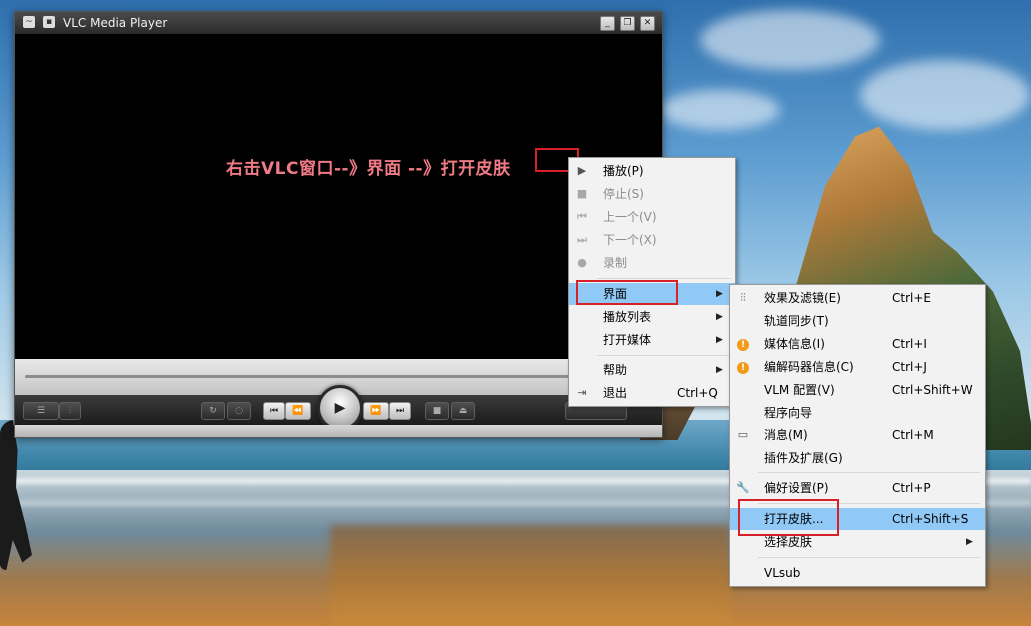 This screenshot has height=626, width=1031. I want to click on submenu-item-vlm-config: VLM 配置(V) Ctrl+Shift+W, so click(857, 390).